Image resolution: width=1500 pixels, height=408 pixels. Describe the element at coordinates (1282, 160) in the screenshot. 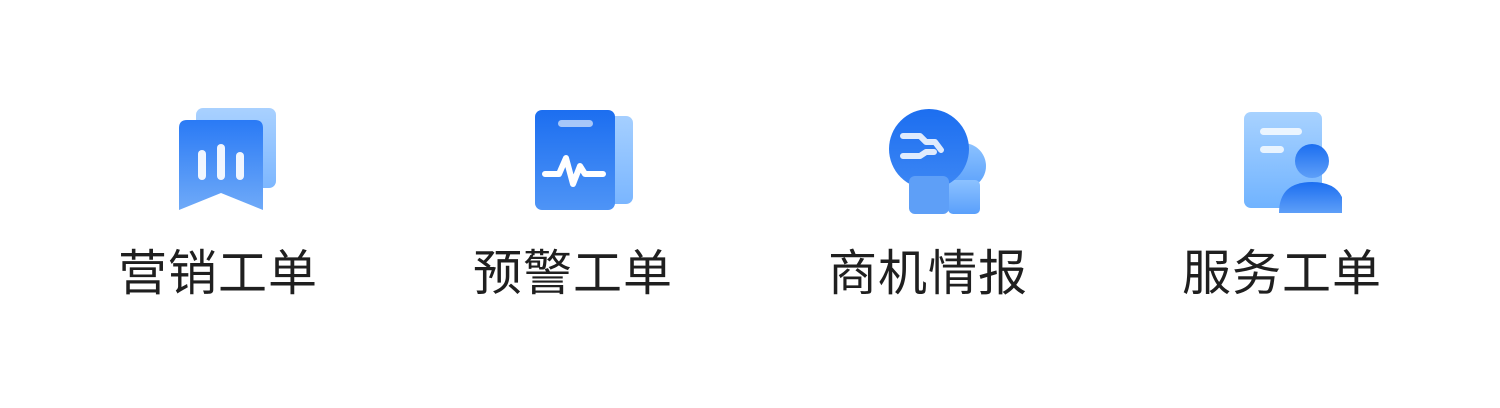

I see `service-person-icon` at that location.